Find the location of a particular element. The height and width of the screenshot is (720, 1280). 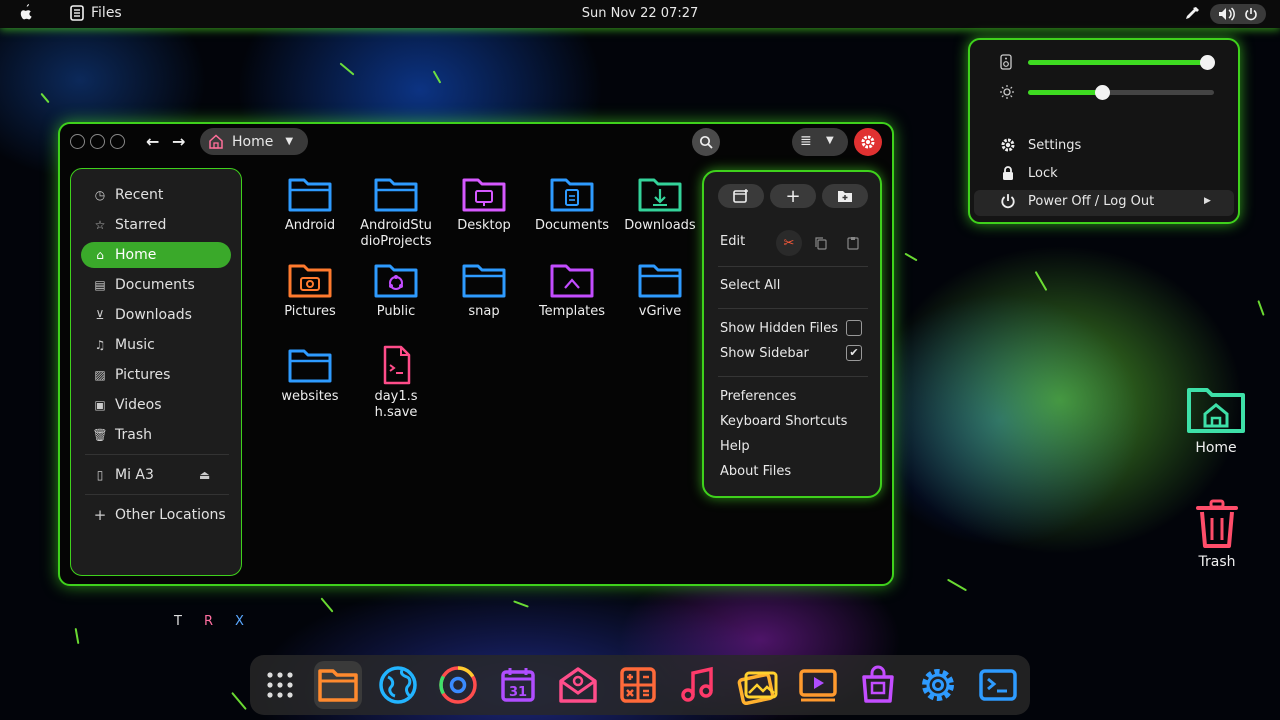

window-minimize-button is located at coordinates (97, 141).